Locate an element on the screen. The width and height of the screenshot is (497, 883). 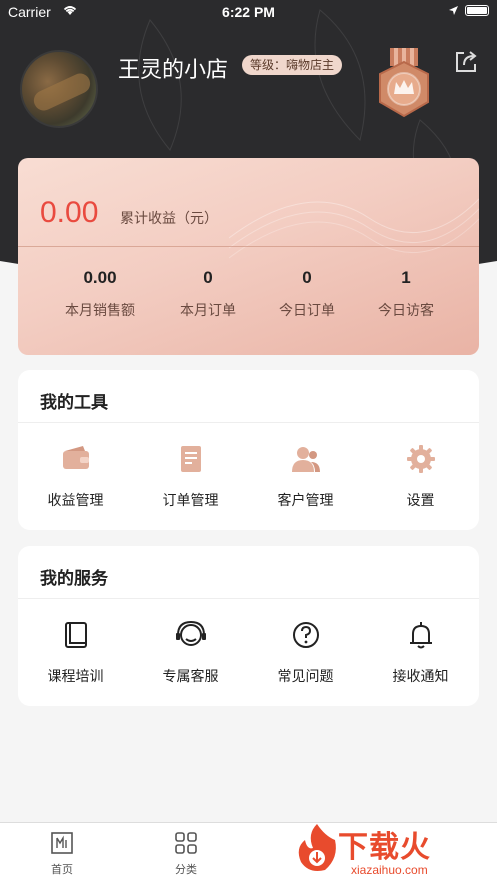
gear-icon is located at coordinates (420, 459).